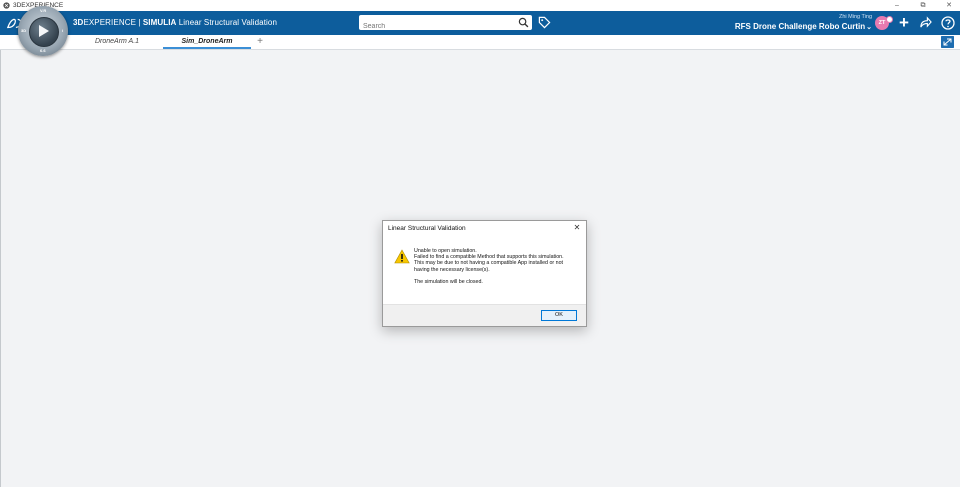 This screenshot has height=487, width=960. I want to click on tag-icon, so click(544, 22).